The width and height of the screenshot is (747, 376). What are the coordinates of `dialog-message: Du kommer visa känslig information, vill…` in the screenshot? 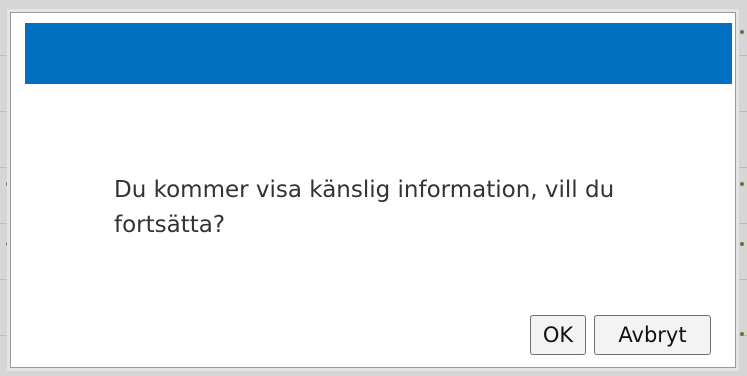 It's located at (364, 207).